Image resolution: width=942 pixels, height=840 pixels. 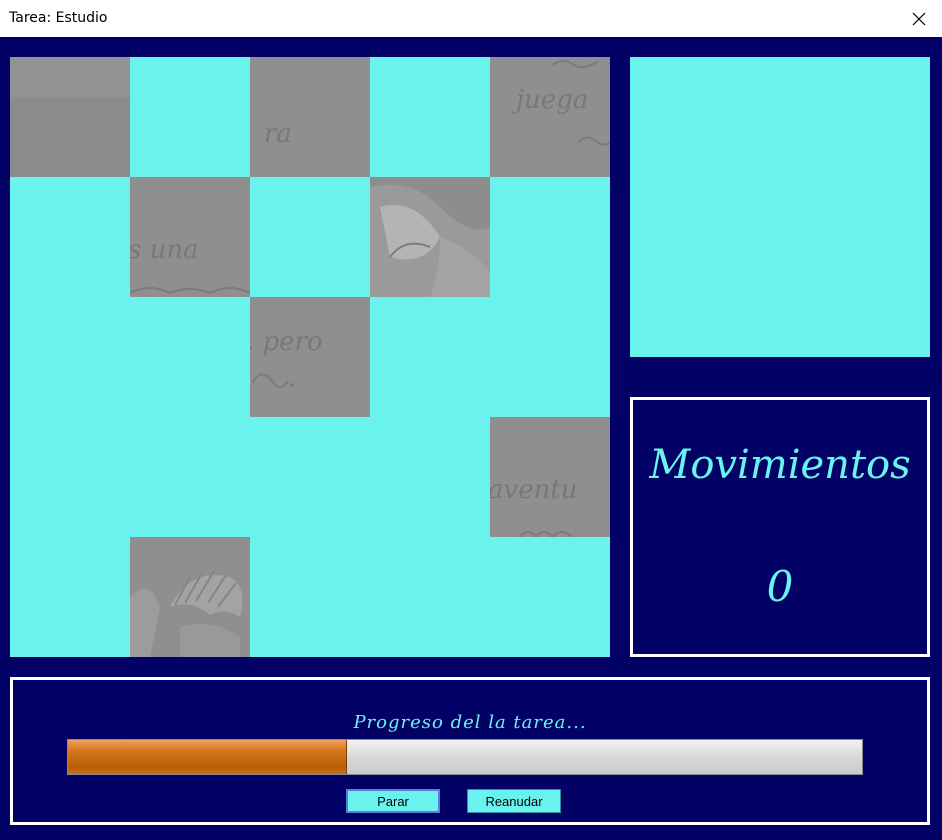 What do you see at coordinates (550, 477) in the screenshot?
I see `tile-r4-c5: aventu` at bounding box center [550, 477].